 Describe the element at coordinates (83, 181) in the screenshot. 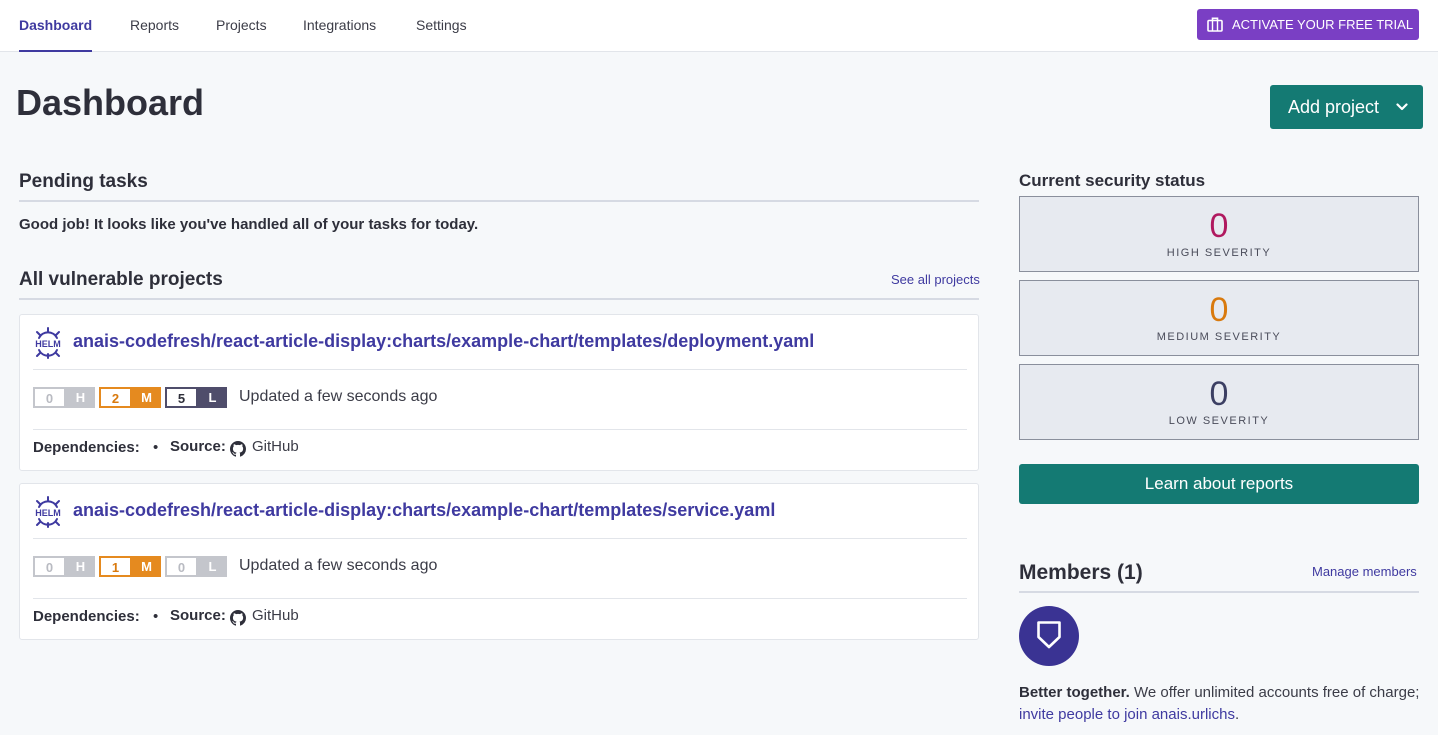

I see `pending-tasks-heading: Pending tasks` at that location.